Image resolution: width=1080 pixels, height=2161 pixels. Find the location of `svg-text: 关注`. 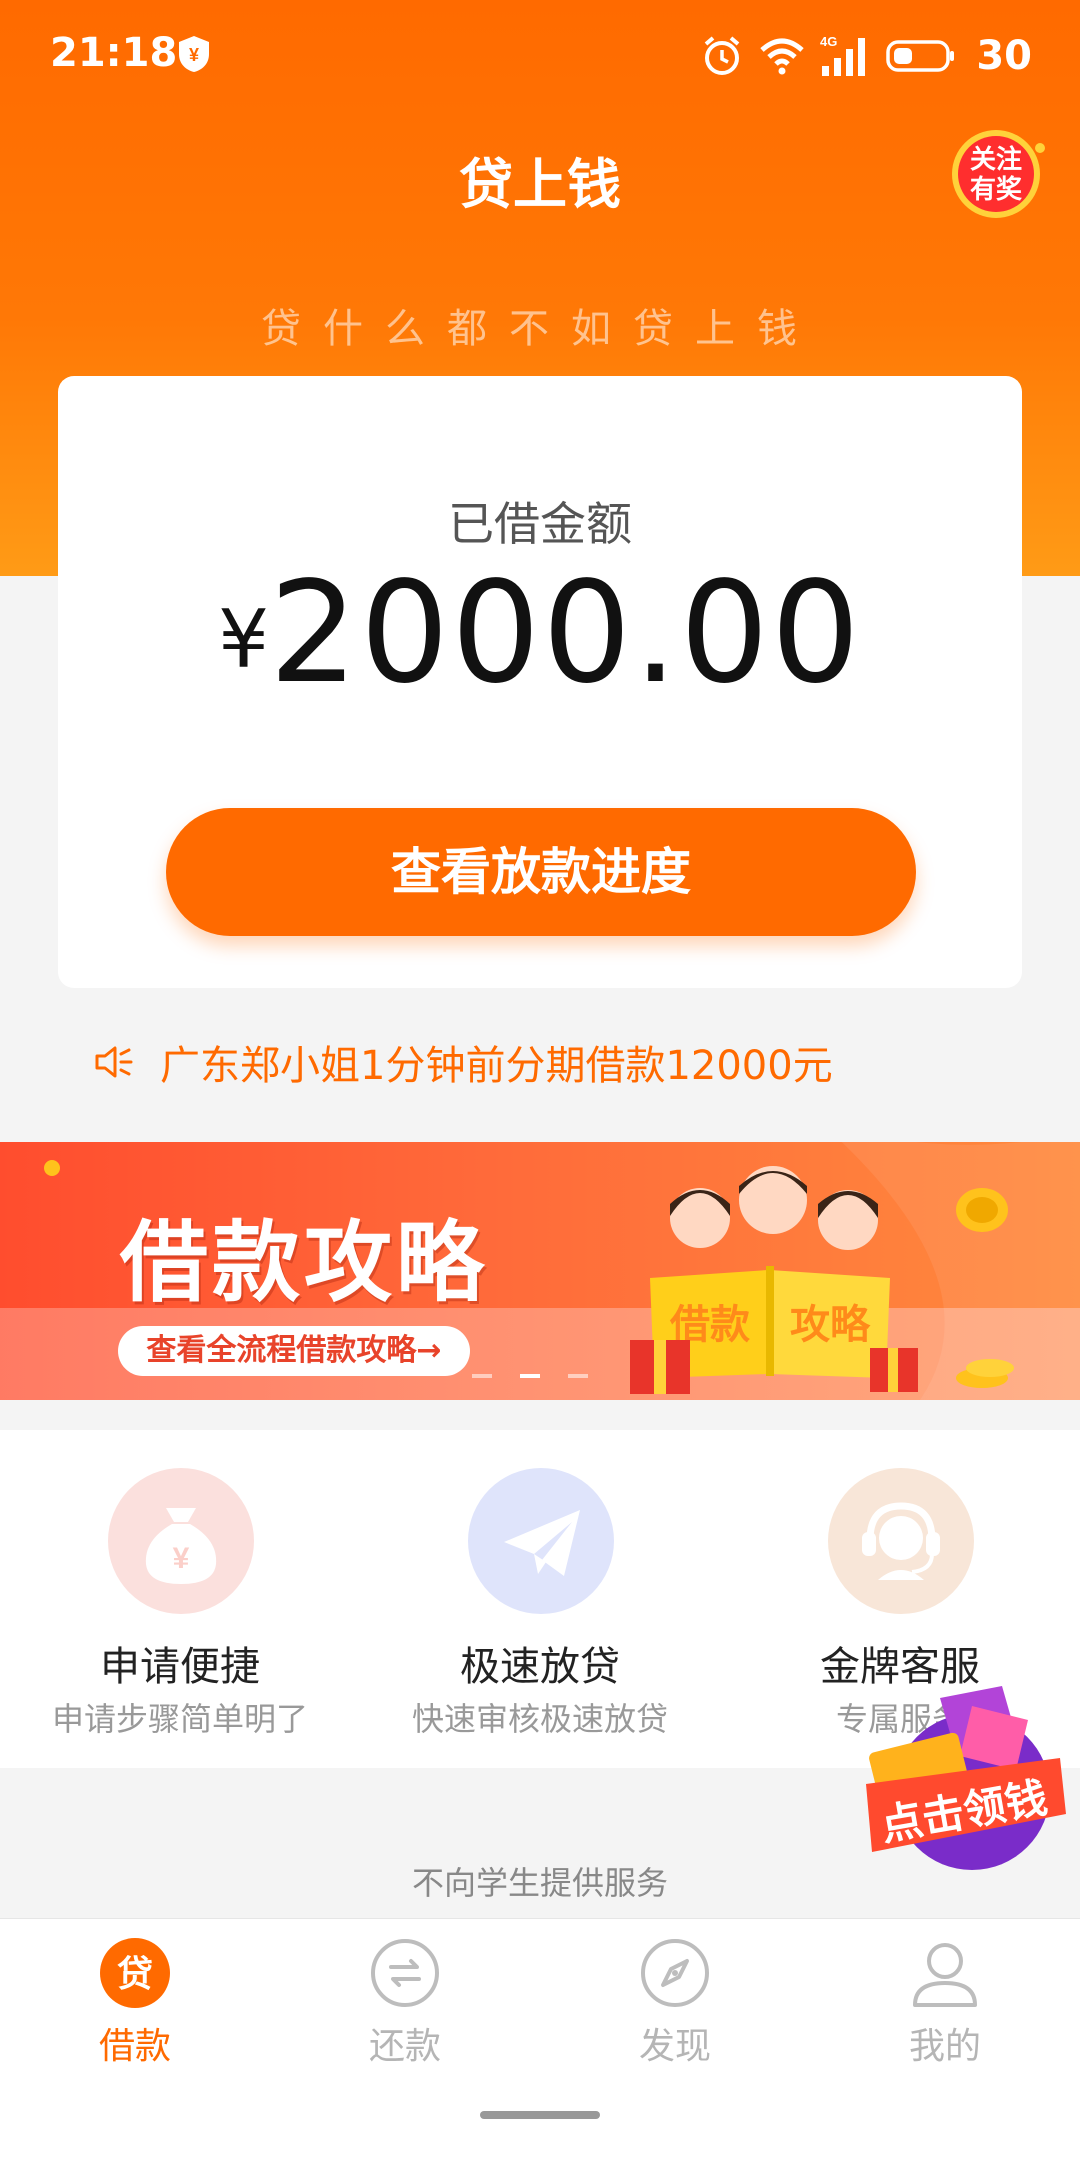

svg-text: 关注 is located at coordinates (996, 159).